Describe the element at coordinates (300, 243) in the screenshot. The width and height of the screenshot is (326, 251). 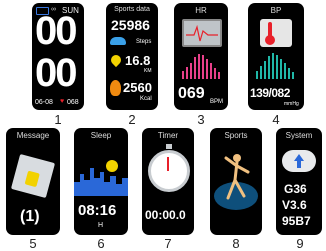
I see `screen-number: 9` at that location.